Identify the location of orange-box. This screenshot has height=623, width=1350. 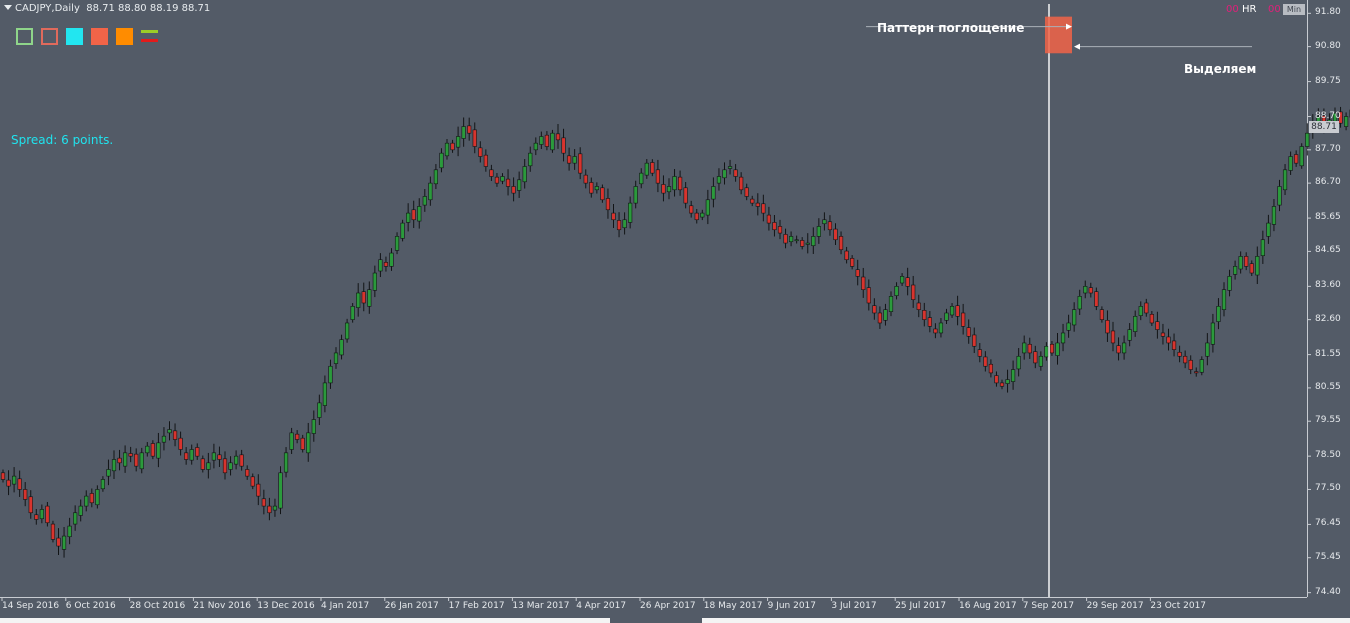
(124, 36).